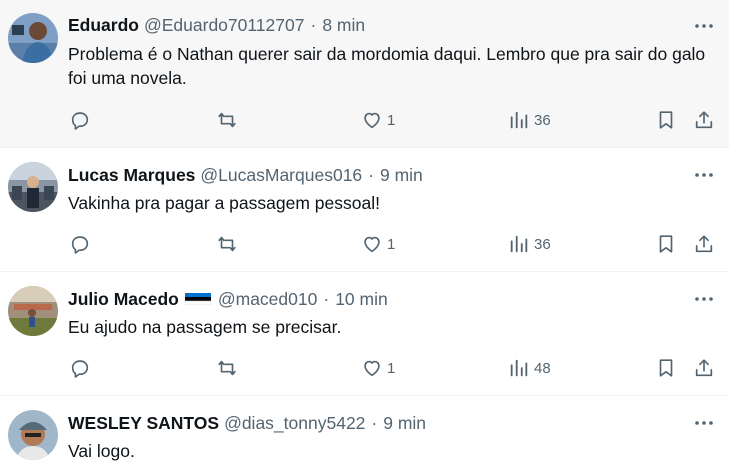 This screenshot has height=475, width=729. I want to click on tweet-text: Eu ajudo na passagem se precisar., so click(205, 327).